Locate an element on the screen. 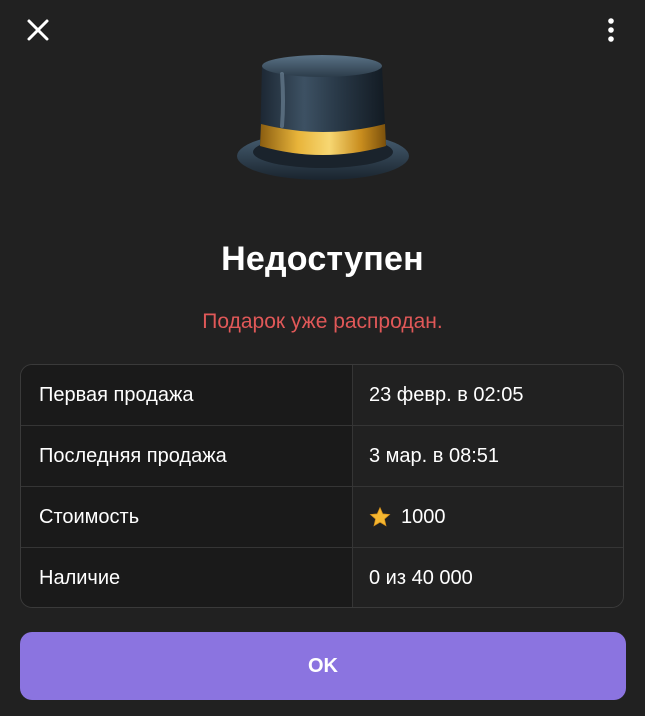 The width and height of the screenshot is (645, 716). price-label: Стоимость is located at coordinates (187, 517).